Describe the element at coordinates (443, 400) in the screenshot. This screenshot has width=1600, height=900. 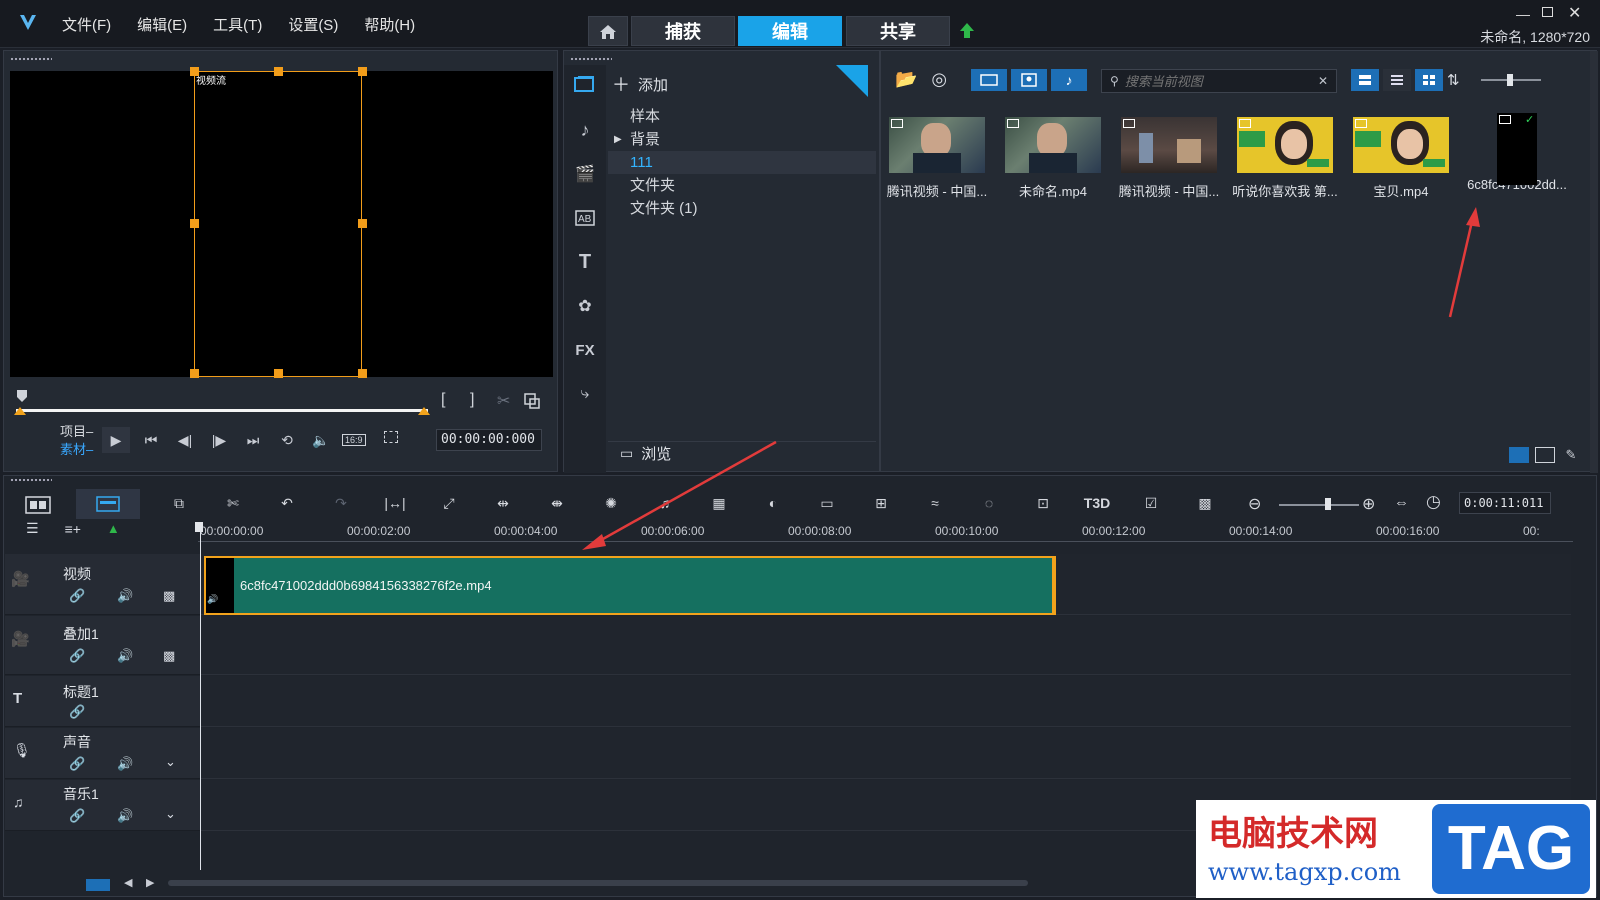
I see `mark-in-button: [` at that location.